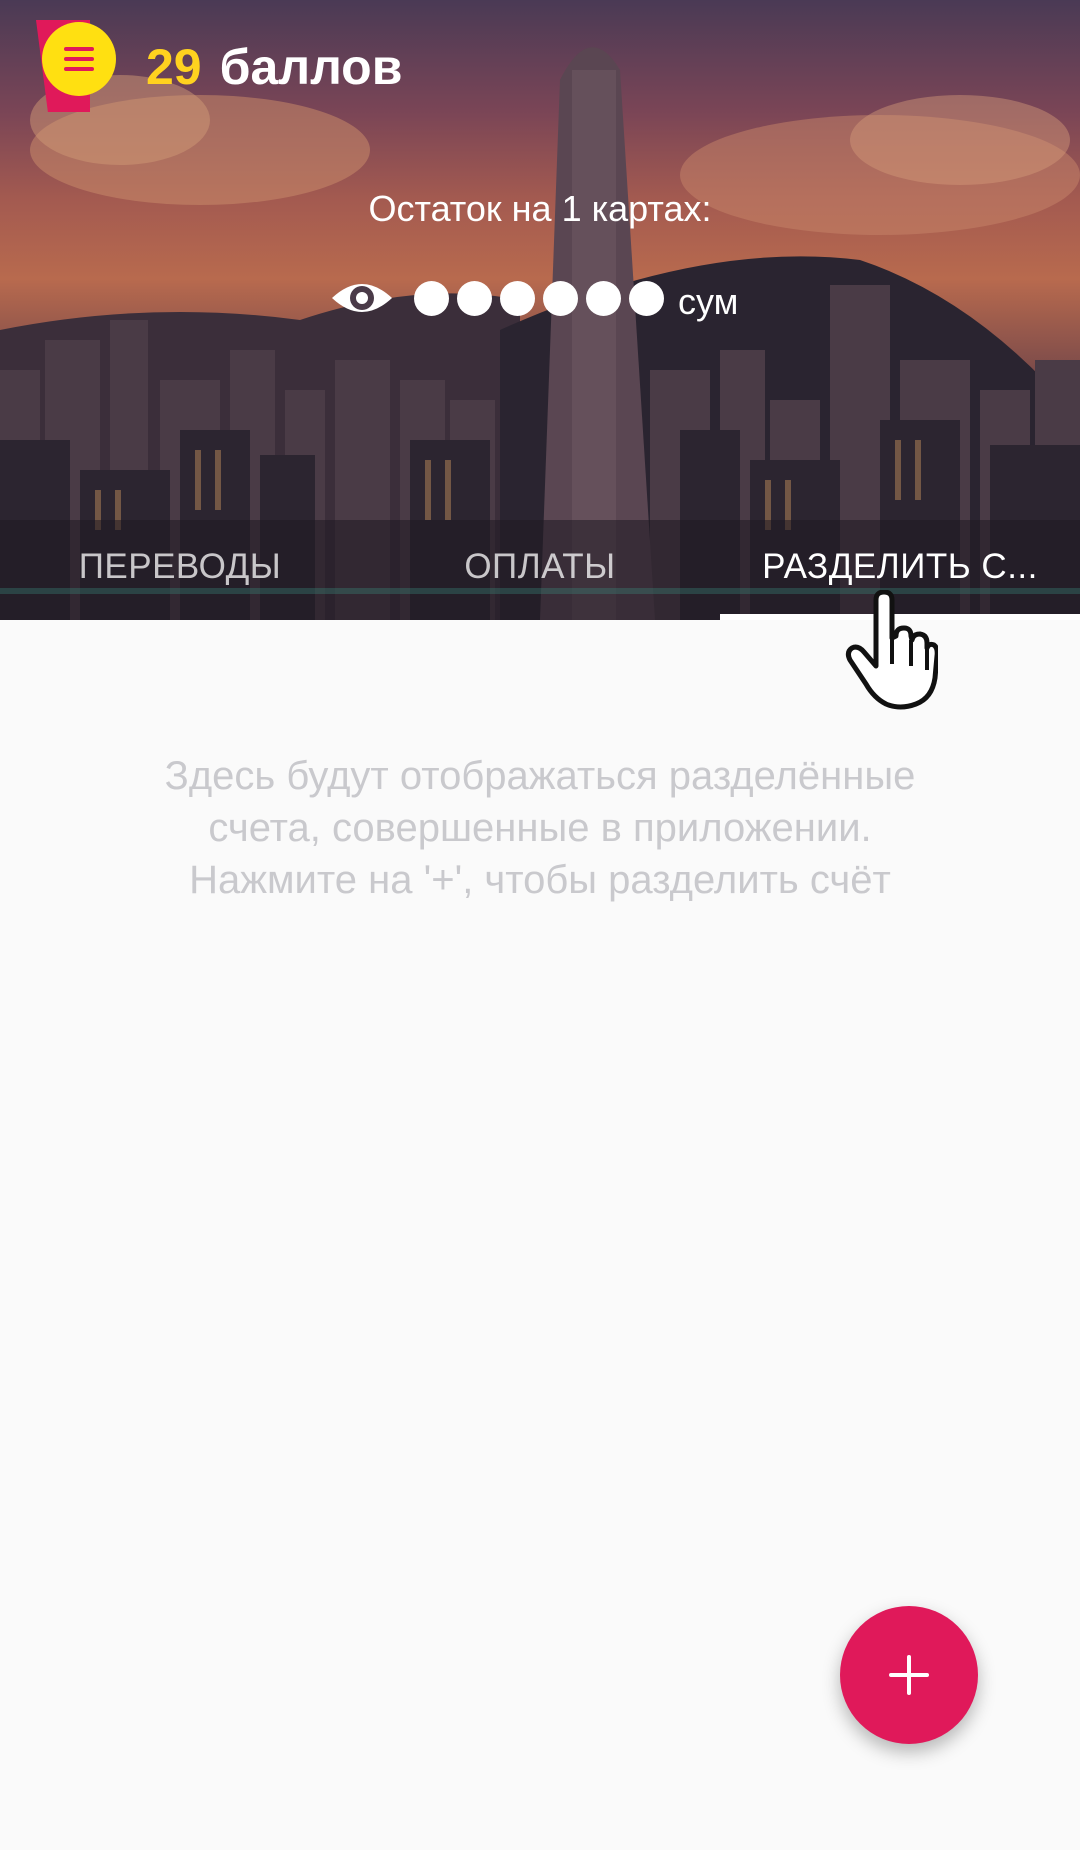  I want to click on tab-payments: ОПЛАТЫ, so click(540, 574).